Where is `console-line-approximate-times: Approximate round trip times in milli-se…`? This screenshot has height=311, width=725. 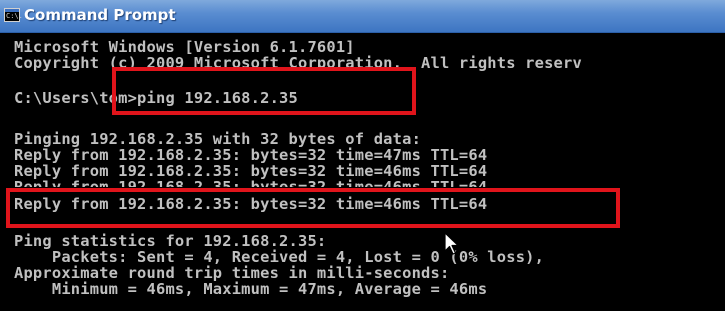 console-line-approximate-times: Approximate round trip times in milli-se… is located at coordinates (232, 273).